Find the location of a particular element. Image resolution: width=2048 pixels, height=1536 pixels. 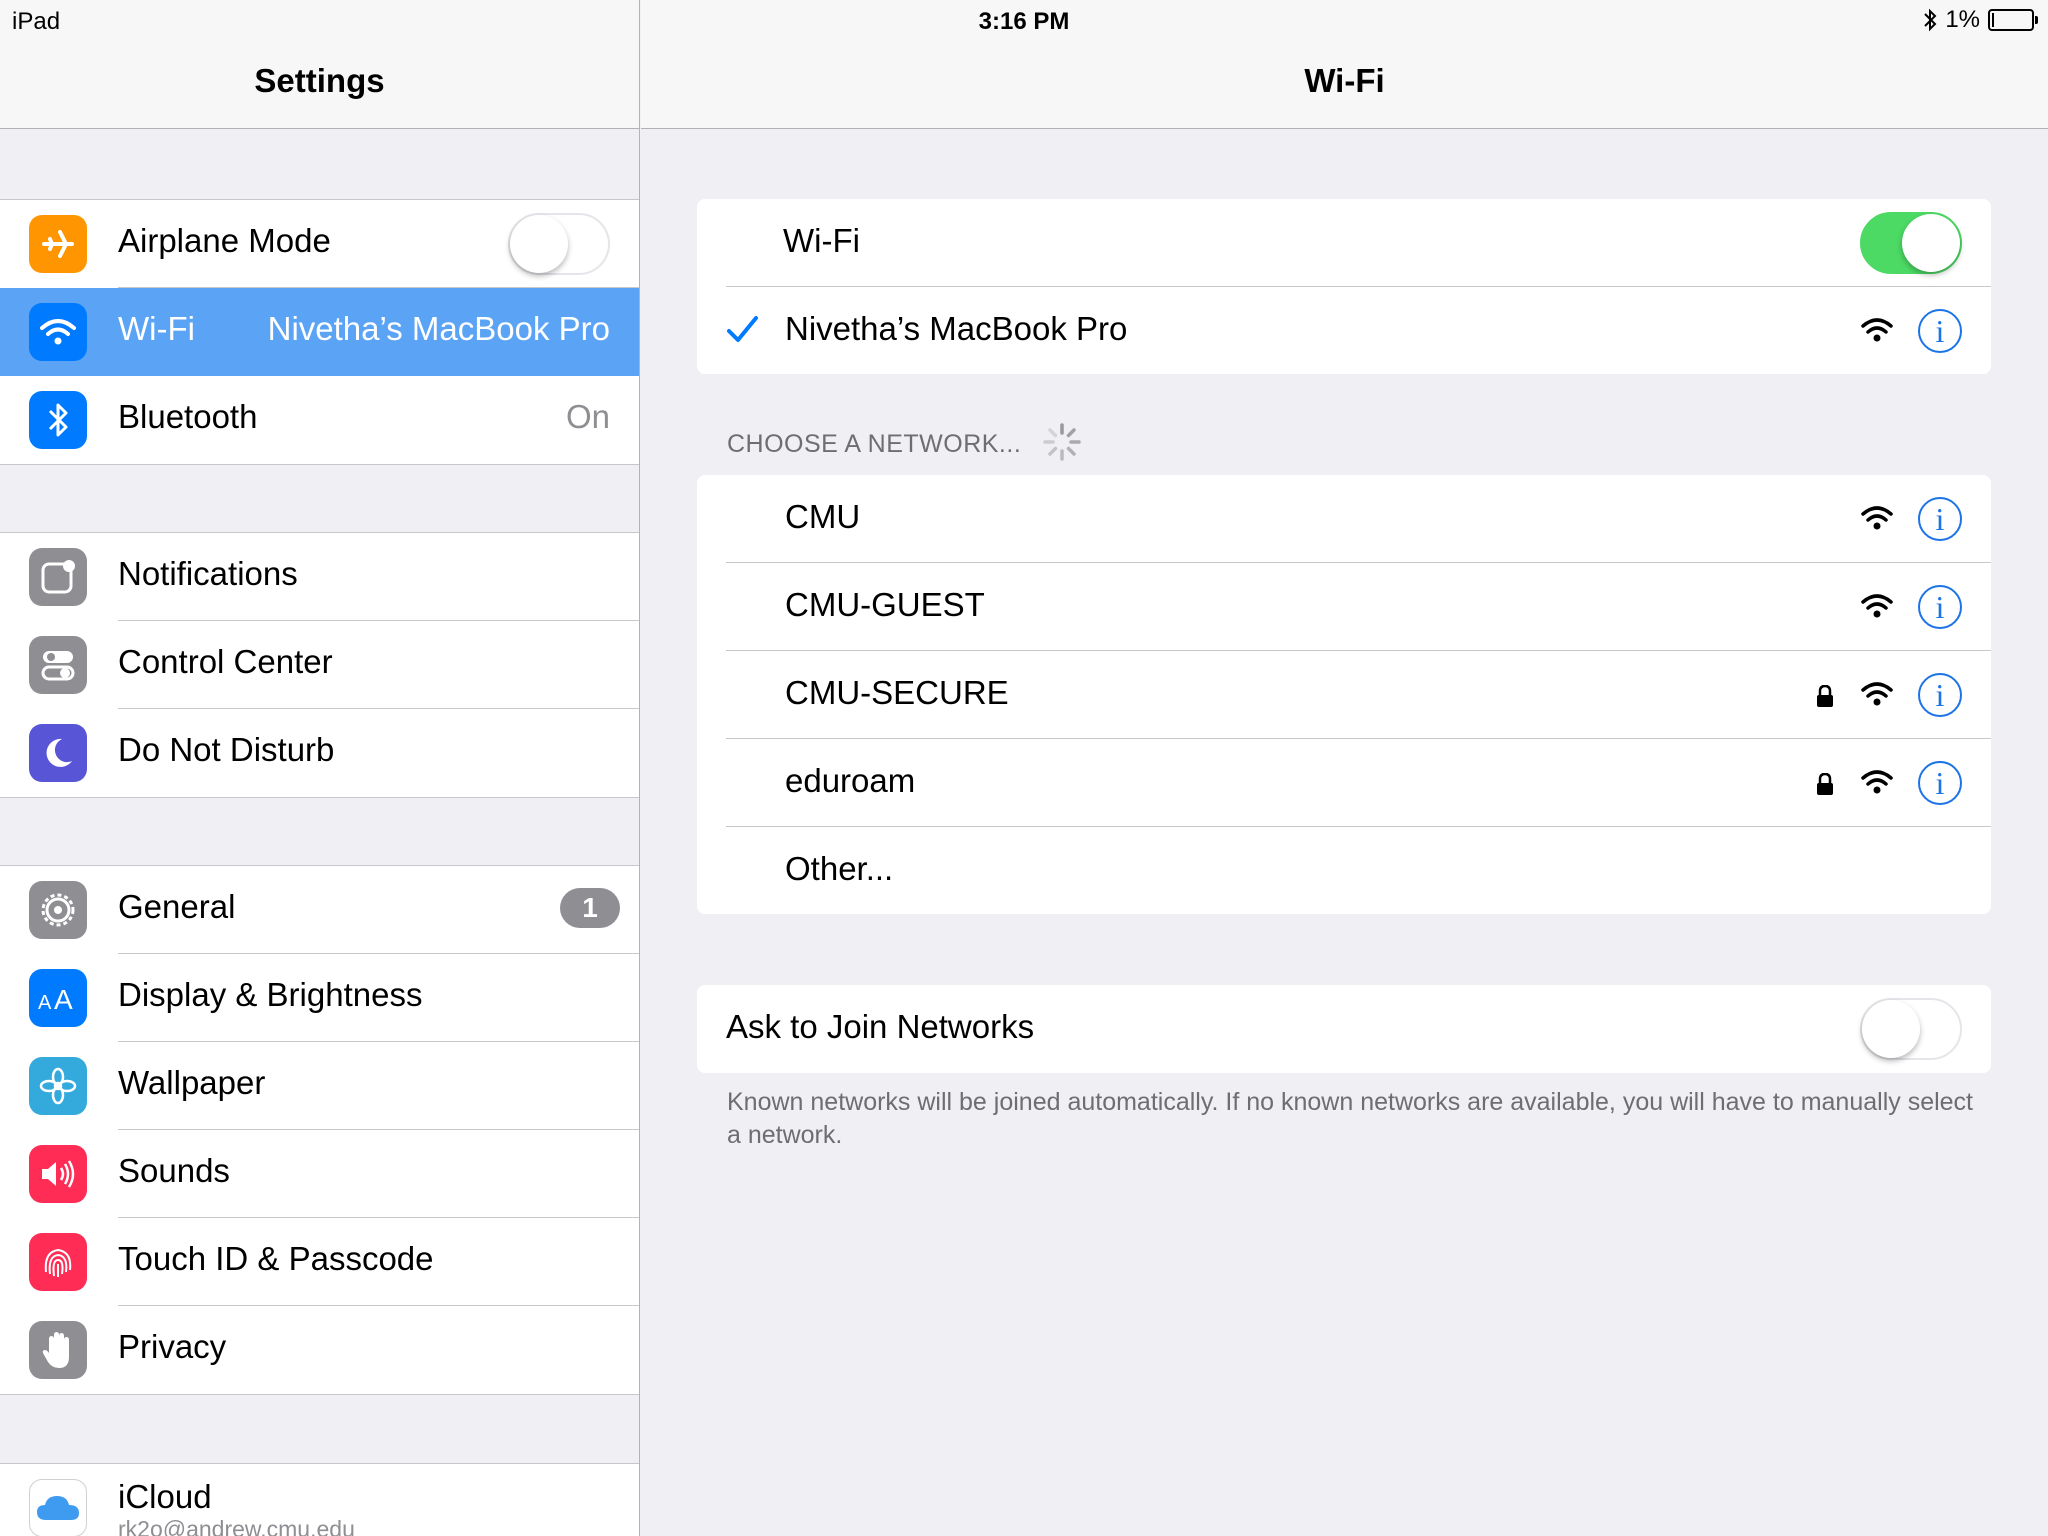

sidebar-item-display-brightness: AA Display & Brightness is located at coordinates (319, 998).